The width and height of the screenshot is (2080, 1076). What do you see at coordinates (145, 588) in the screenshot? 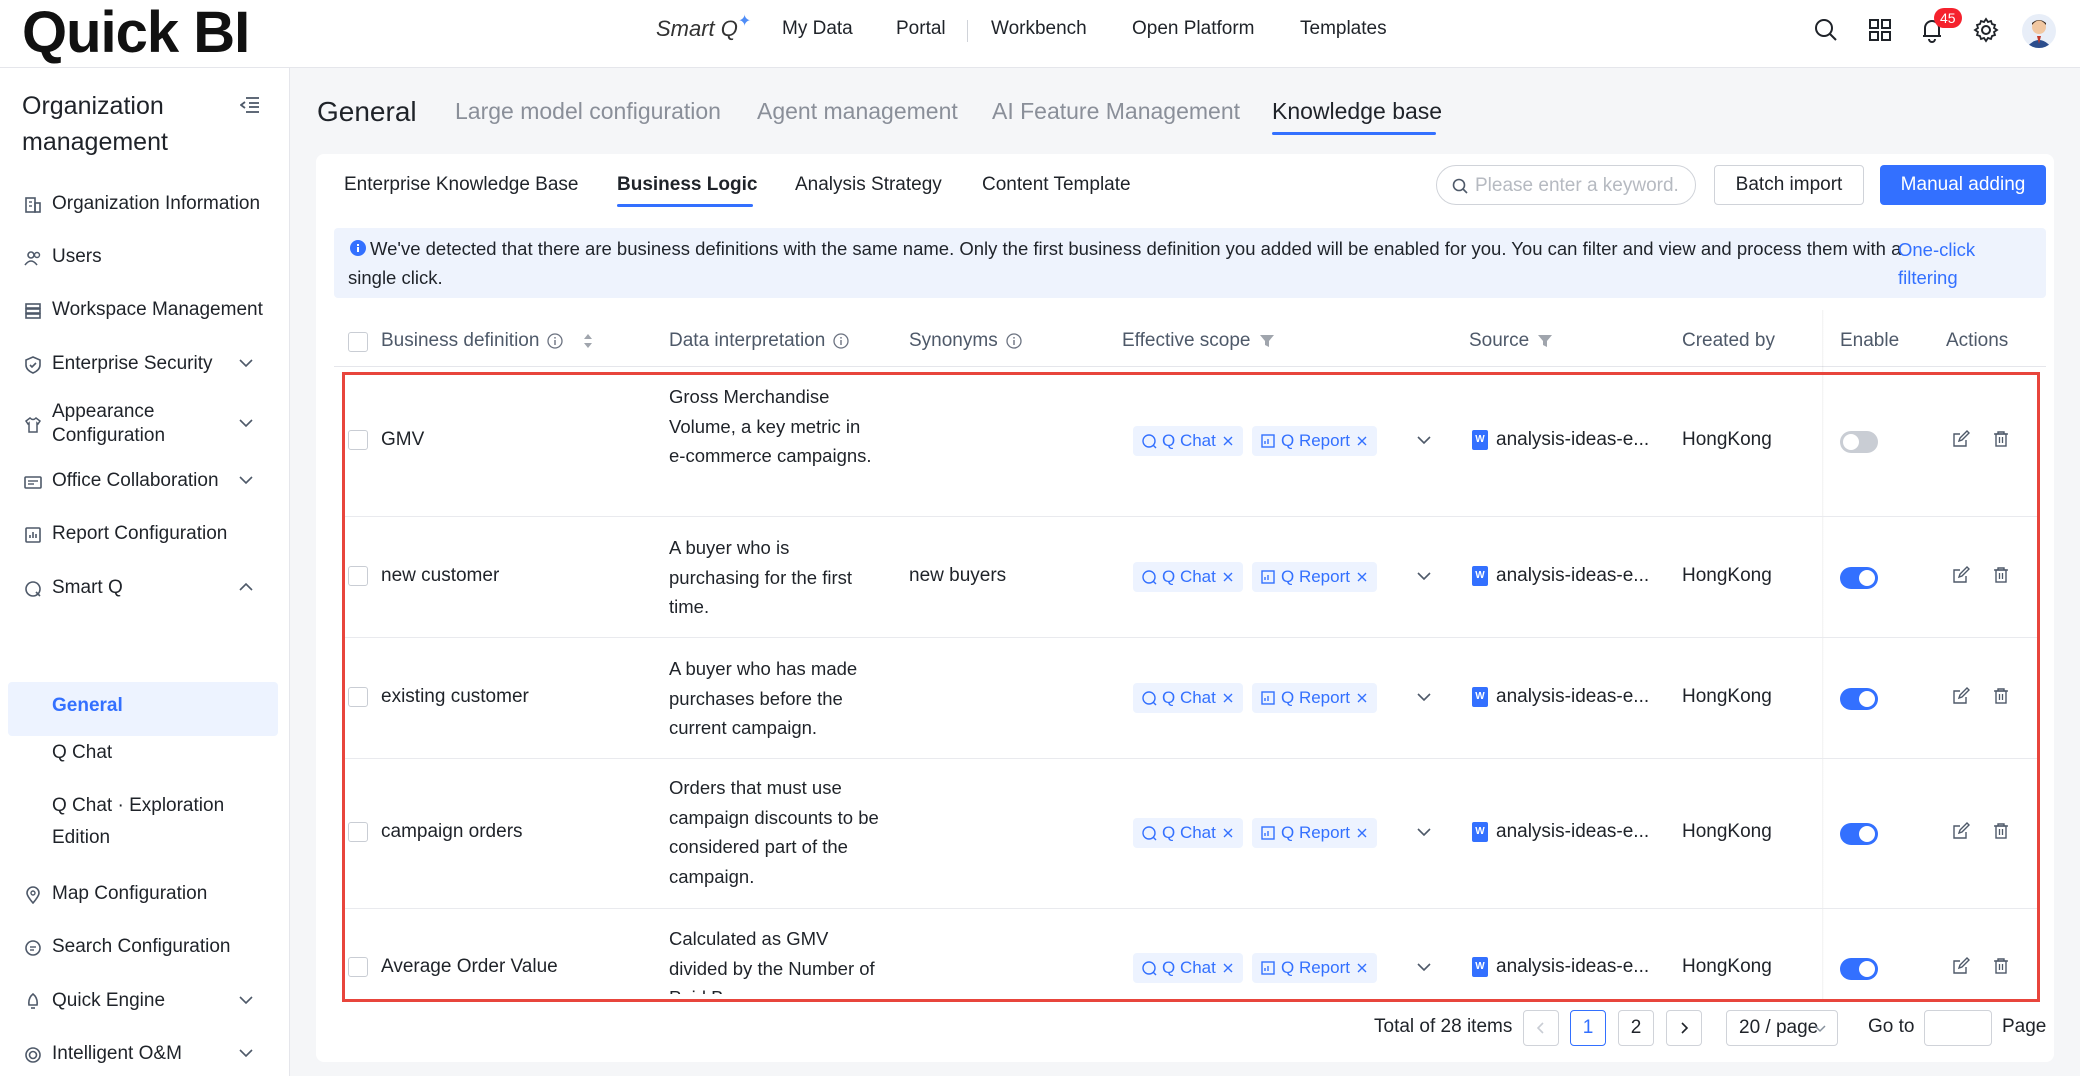
I see `sidebar-item-smart-q: Smart Q` at bounding box center [145, 588].